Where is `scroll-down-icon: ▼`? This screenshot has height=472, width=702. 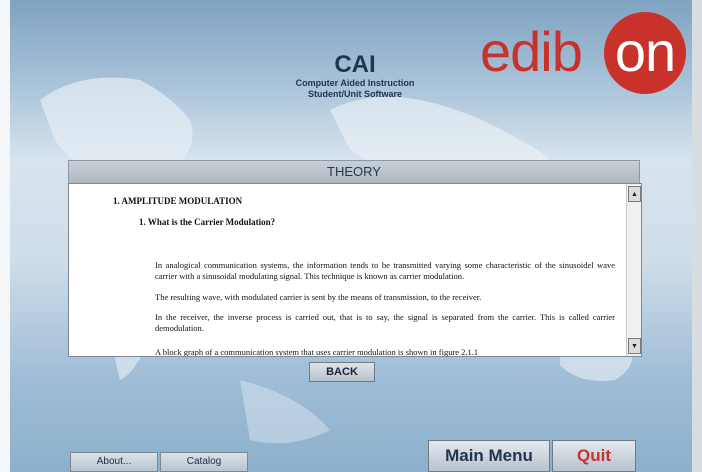 scroll-down-icon: ▼ is located at coordinates (634, 346).